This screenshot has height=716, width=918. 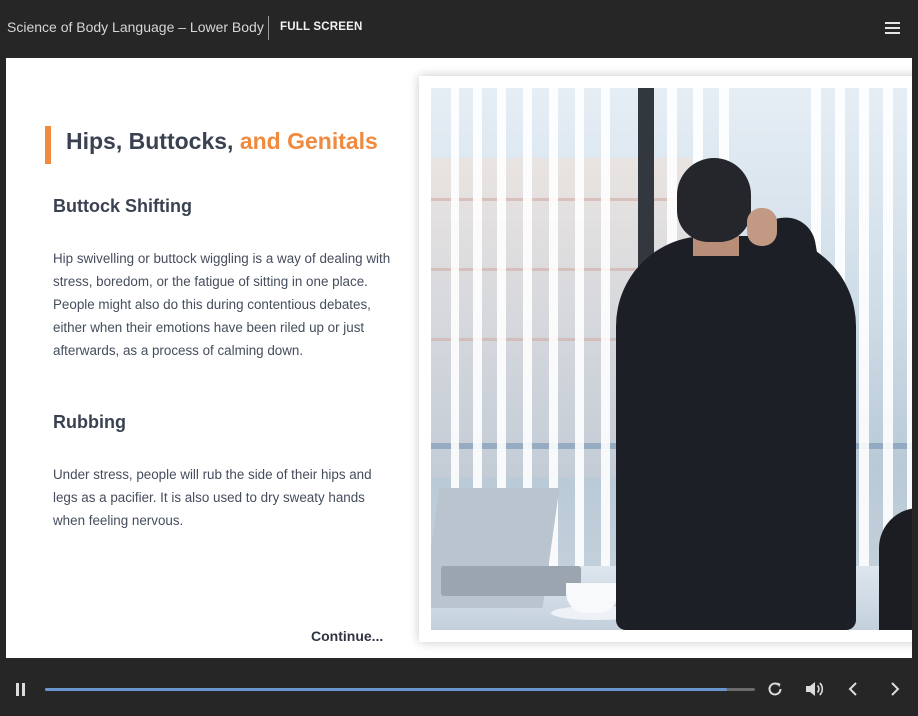 I want to click on slide-heading: Hips, Buttocks, and Genitals, so click(x=222, y=141).